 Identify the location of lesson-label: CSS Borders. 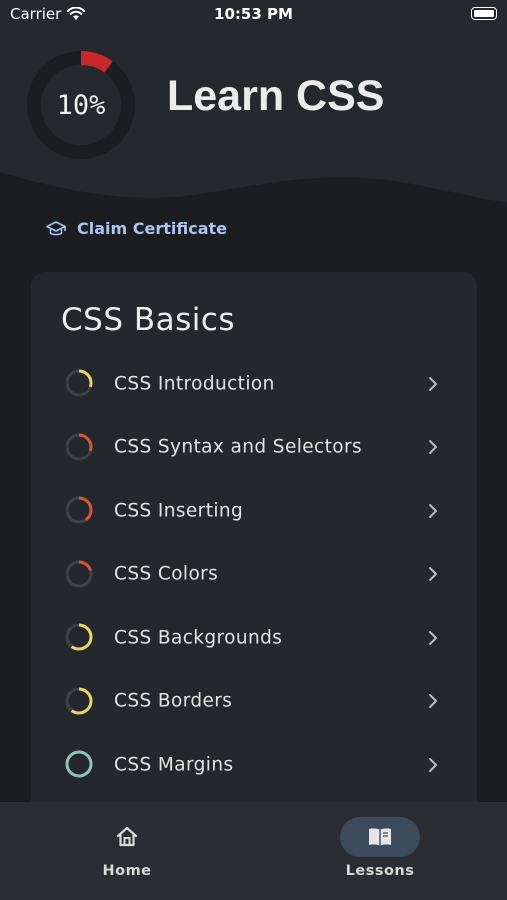
(173, 701).